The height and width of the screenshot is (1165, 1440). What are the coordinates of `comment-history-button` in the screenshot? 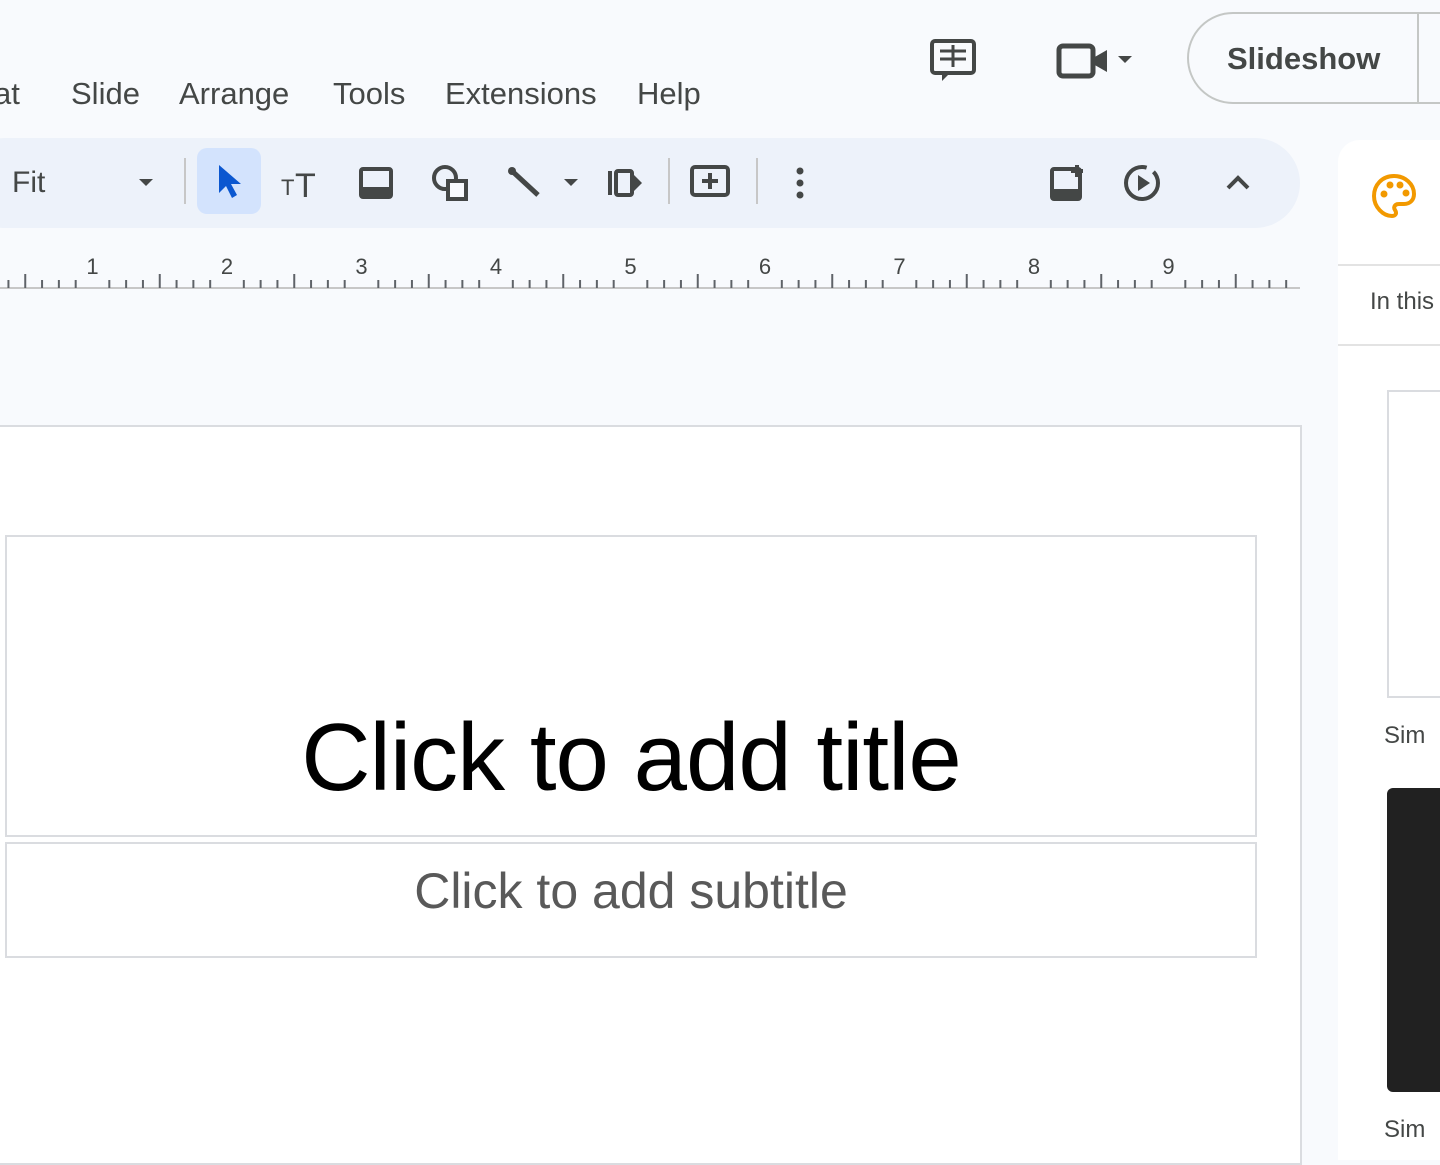 It's located at (953, 60).